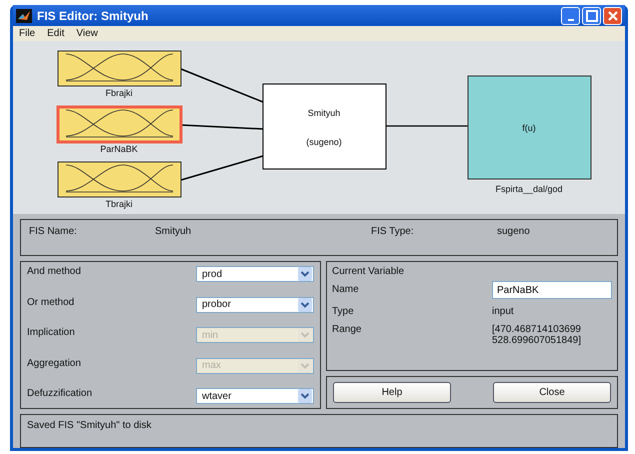 This screenshot has height=454, width=635. I want to click on input-label: Tbrajki, so click(119, 204).